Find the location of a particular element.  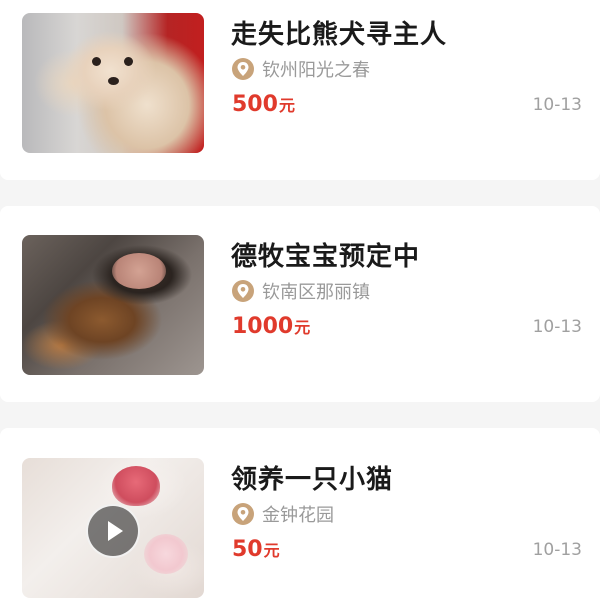

cat-paw is located at coordinates (166, 554).